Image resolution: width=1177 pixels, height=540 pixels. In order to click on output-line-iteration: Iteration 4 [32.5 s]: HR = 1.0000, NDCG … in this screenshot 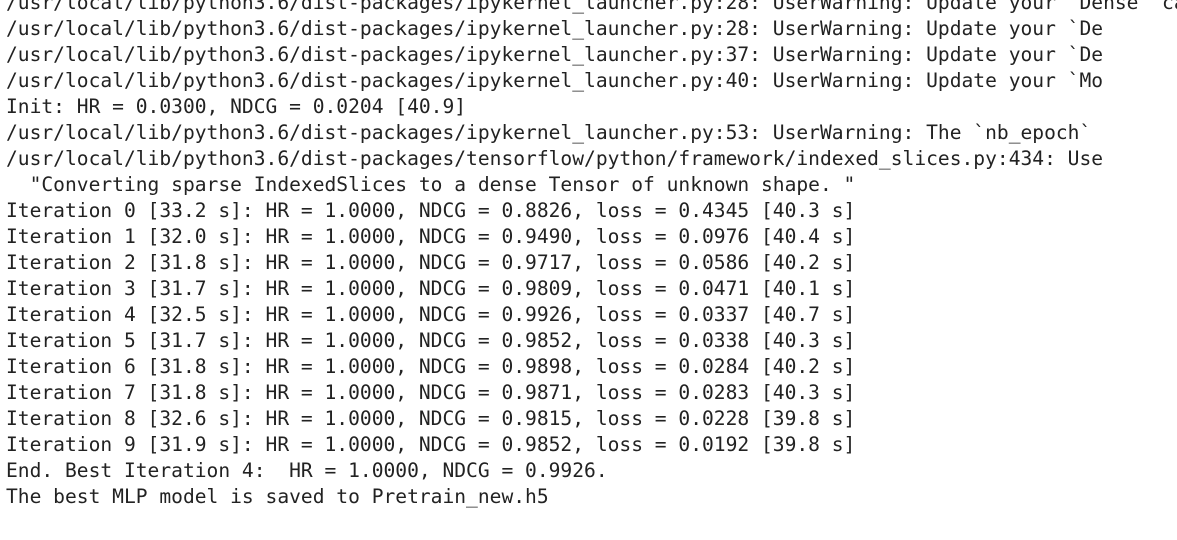, I will do `click(431, 314)`.